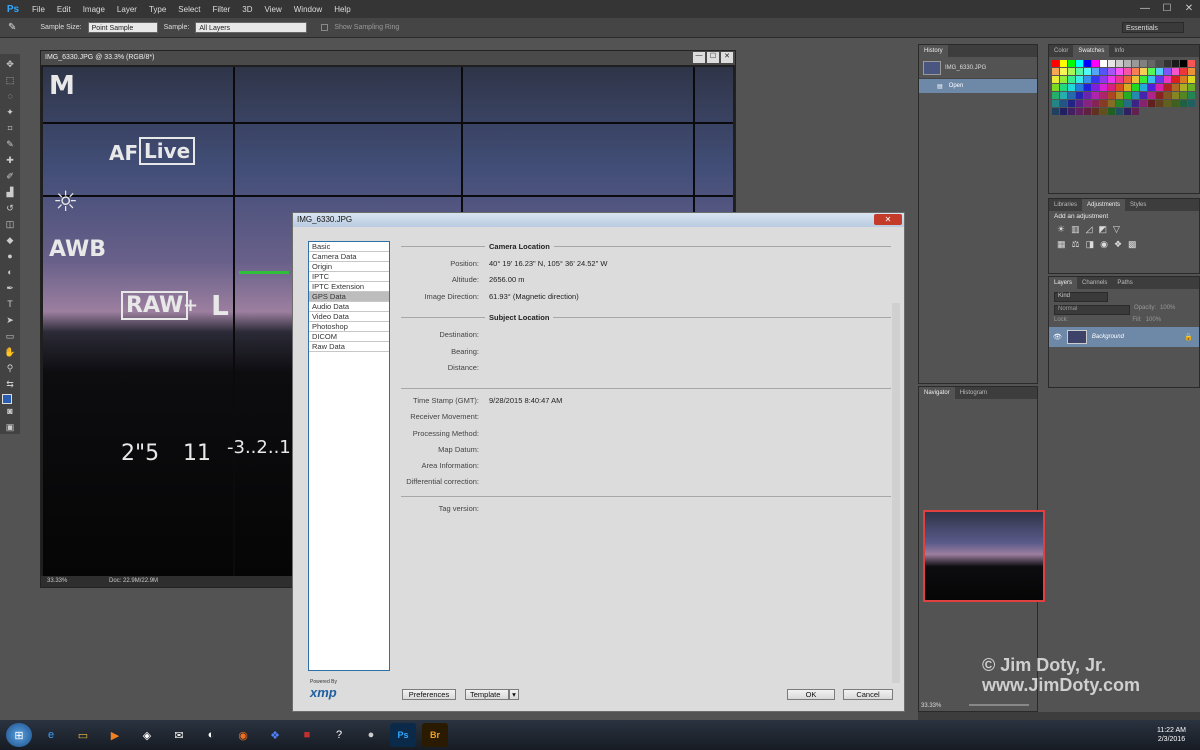  What do you see at coordinates (349, 287) in the screenshot?
I see `category-iptc-extension: IPTC Extension` at bounding box center [349, 287].